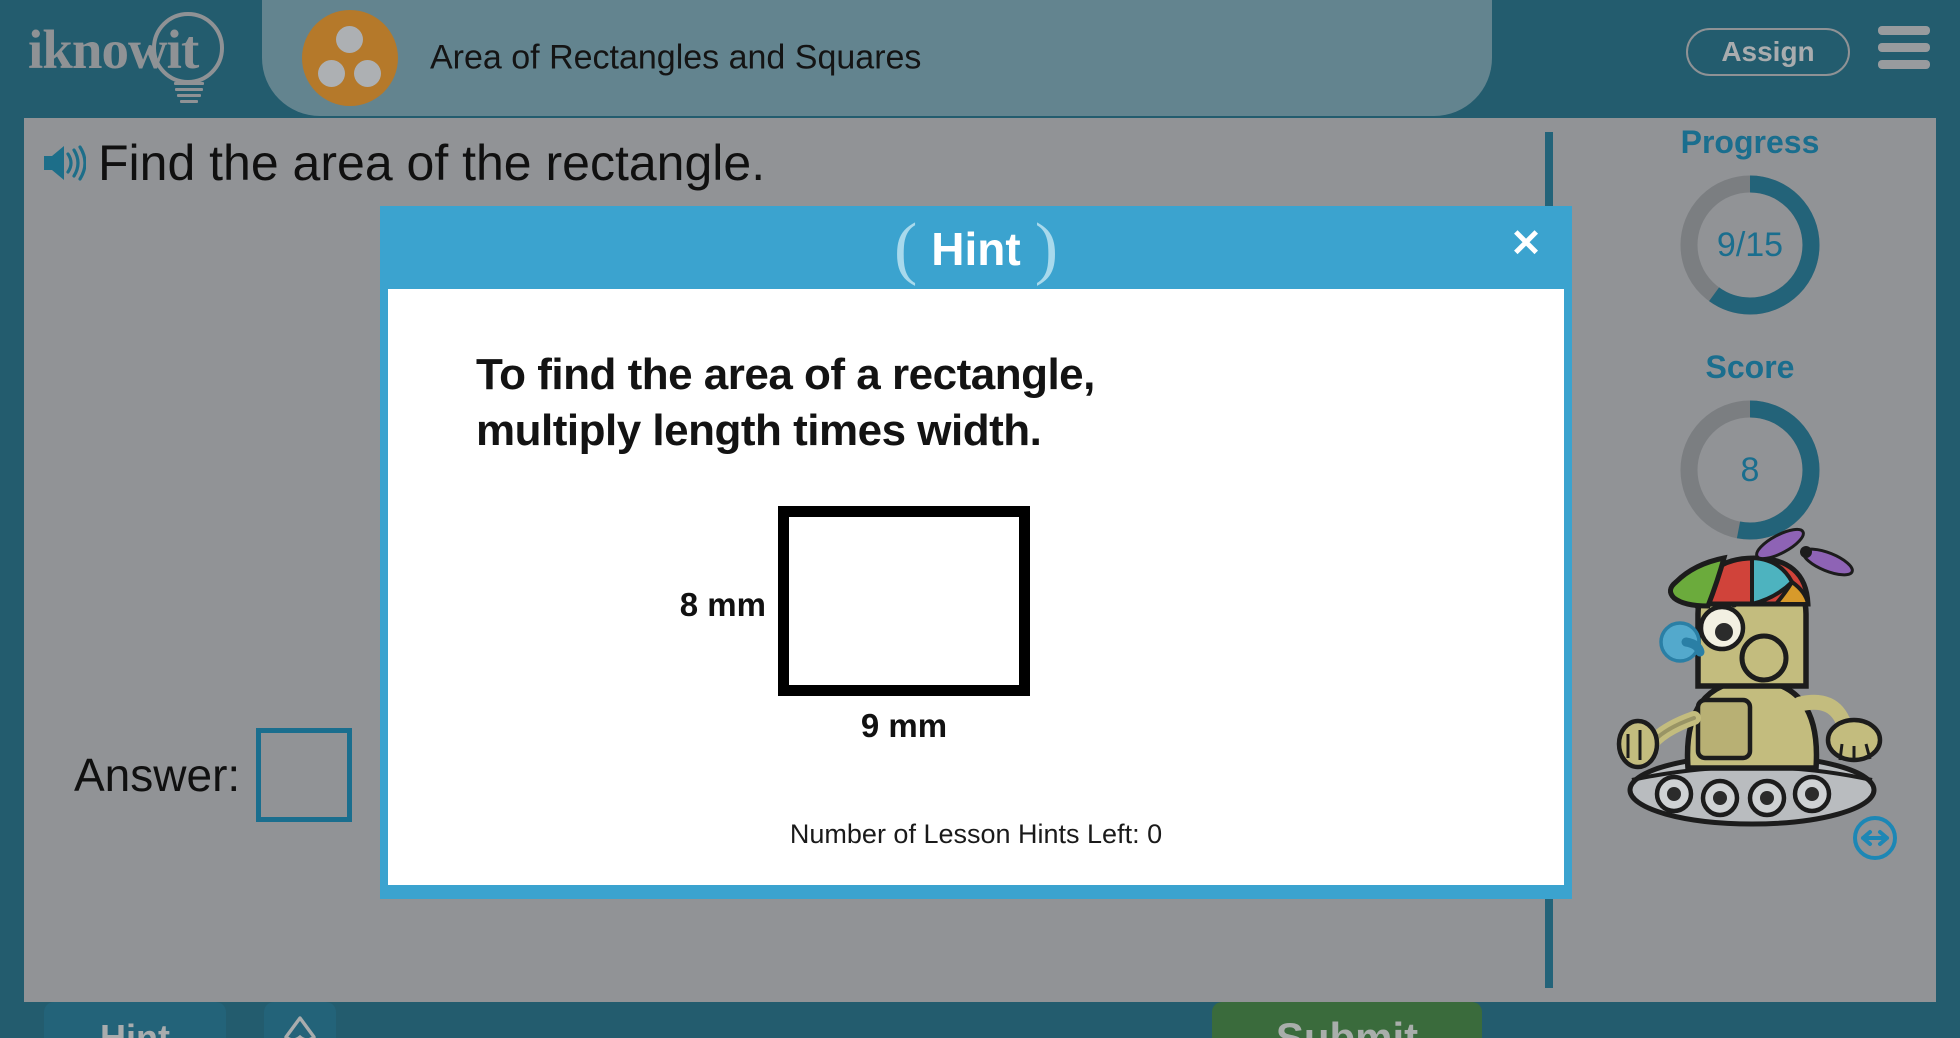  What do you see at coordinates (1904, 50) in the screenshot?
I see `hamburger-menu-icon` at bounding box center [1904, 50].